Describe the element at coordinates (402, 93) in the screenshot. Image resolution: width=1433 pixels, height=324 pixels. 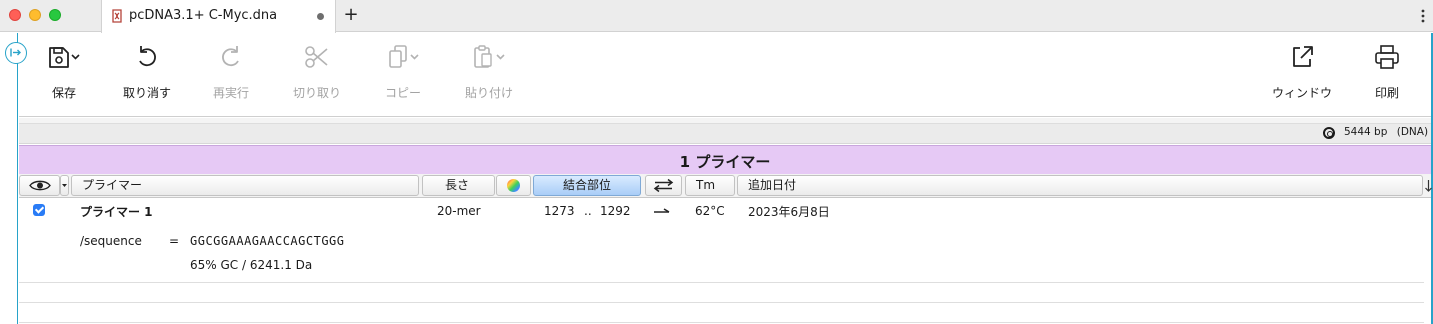
I see `copy-label: コピー` at that location.